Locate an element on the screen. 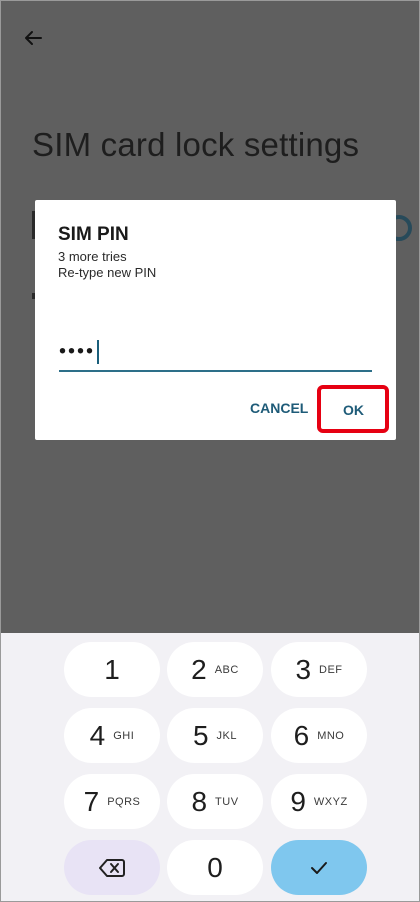  key-number: 2 is located at coordinates (199, 669).